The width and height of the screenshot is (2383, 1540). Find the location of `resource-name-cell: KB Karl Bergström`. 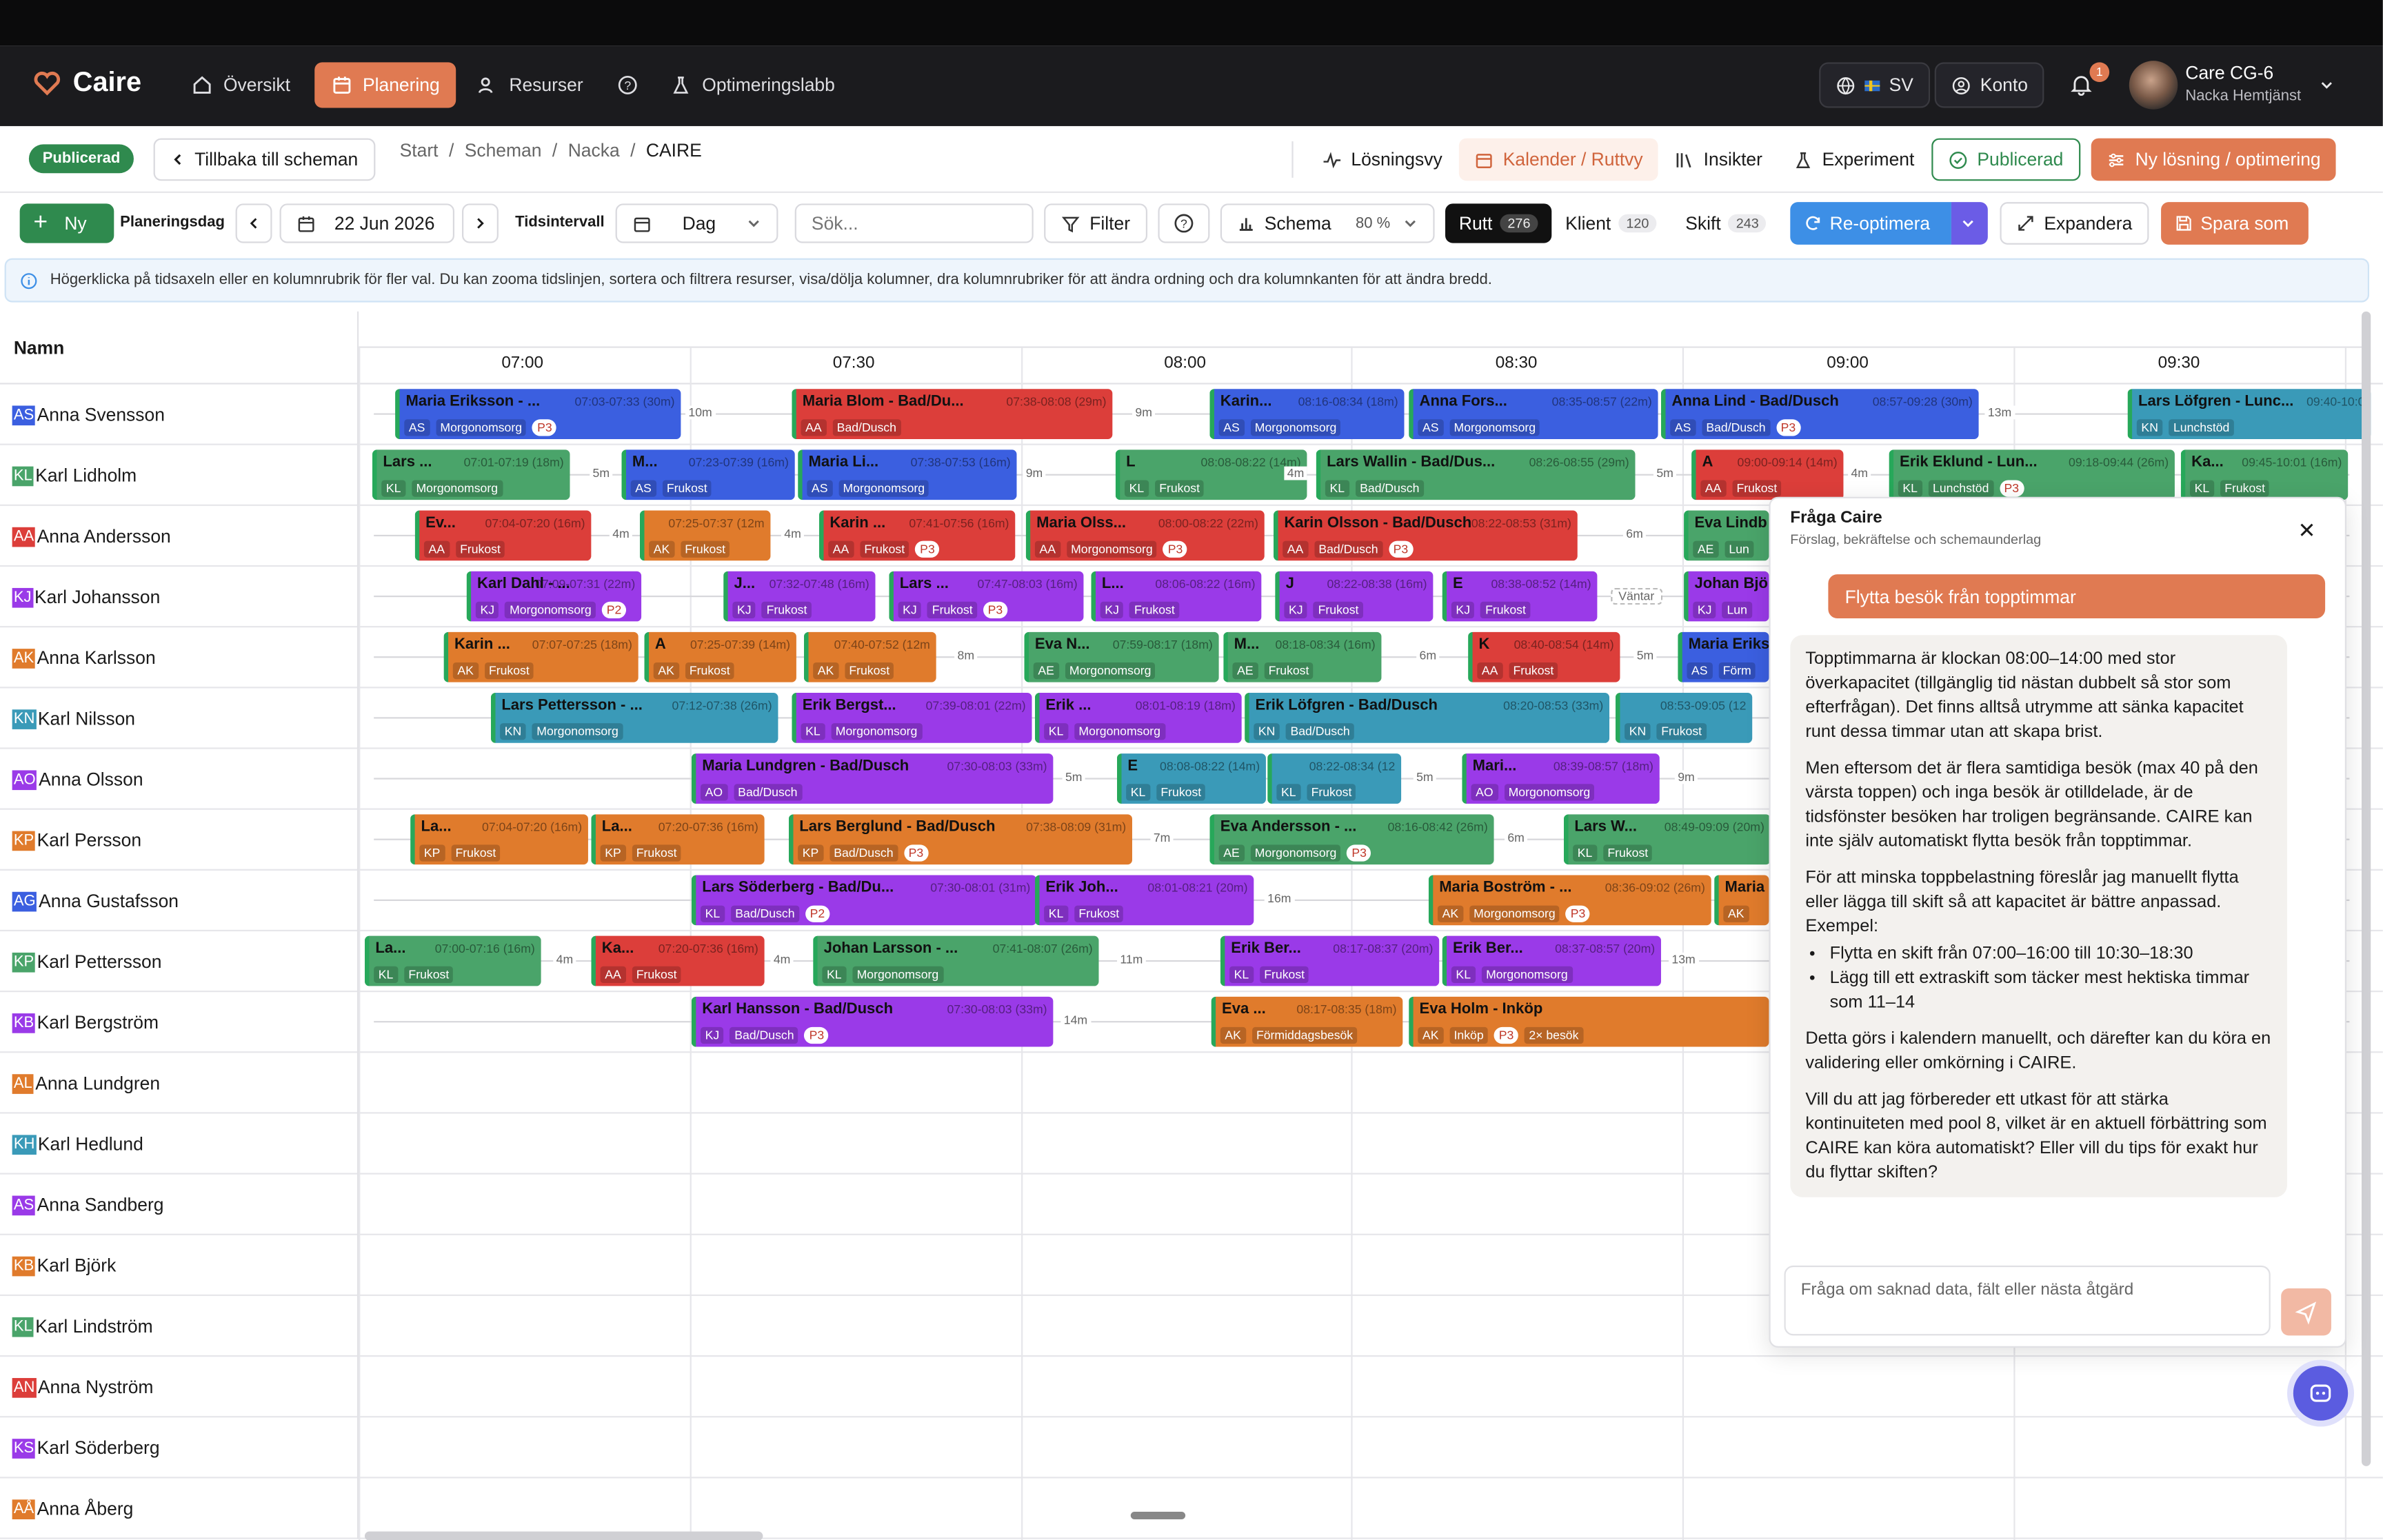

resource-name-cell: KB Karl Bergström is located at coordinates (179, 1023).